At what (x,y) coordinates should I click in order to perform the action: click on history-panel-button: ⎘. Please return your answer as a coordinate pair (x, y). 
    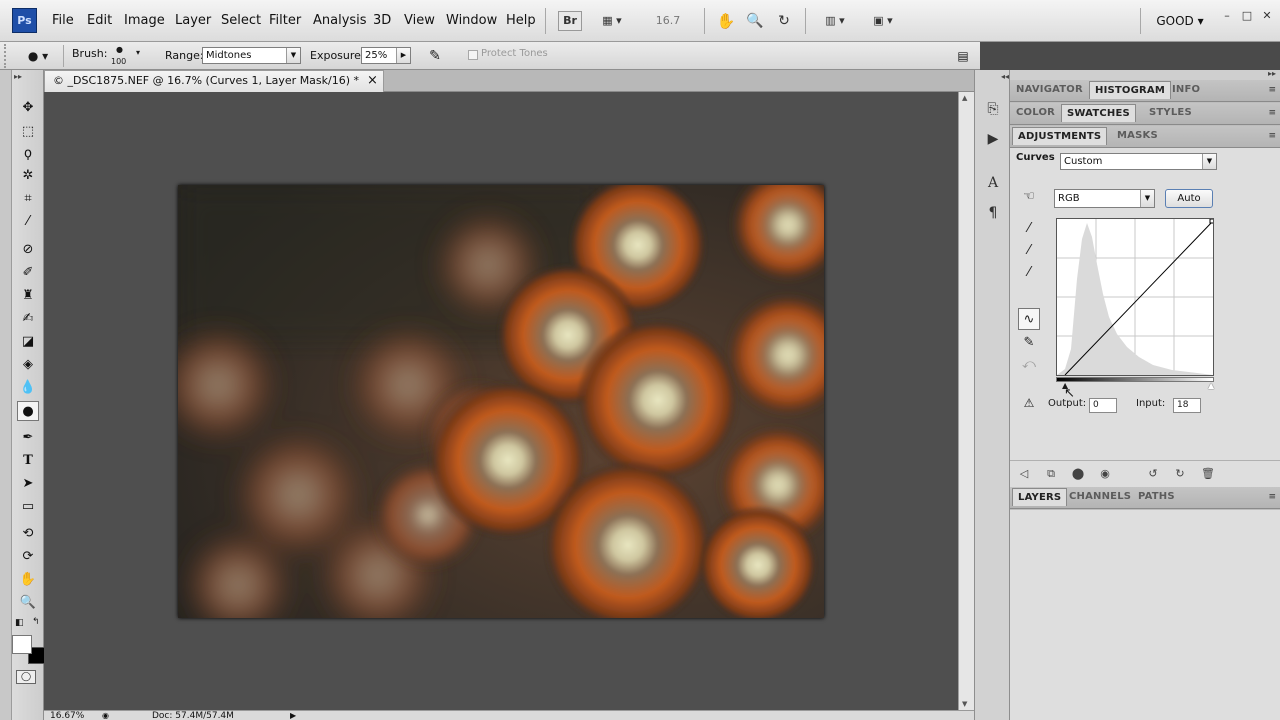
    Looking at the image, I should click on (993, 109).